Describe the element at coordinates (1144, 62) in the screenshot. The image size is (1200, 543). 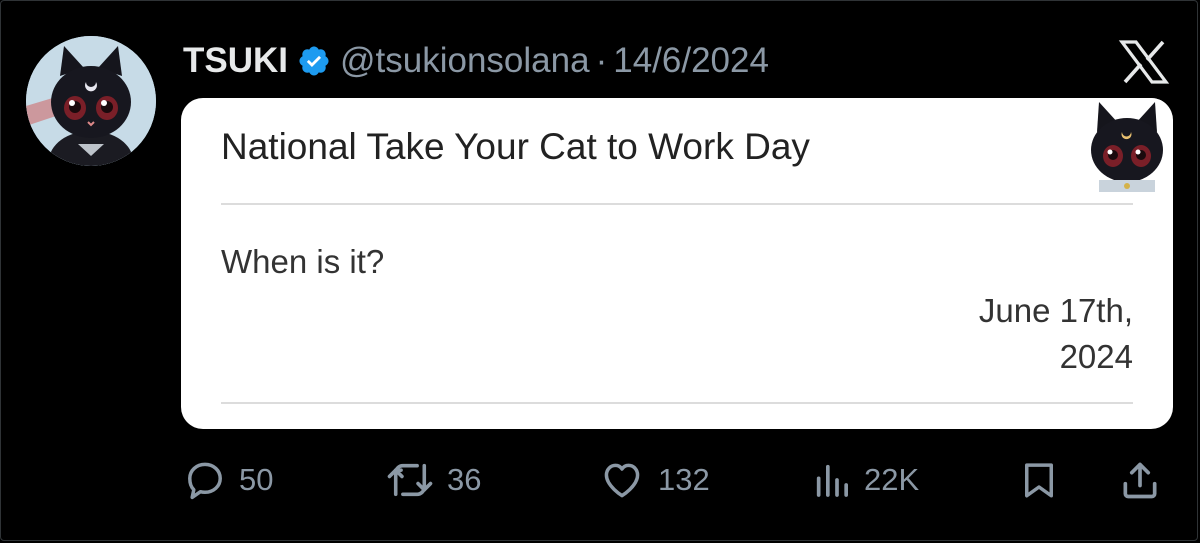
I see `x-logo-icon` at that location.